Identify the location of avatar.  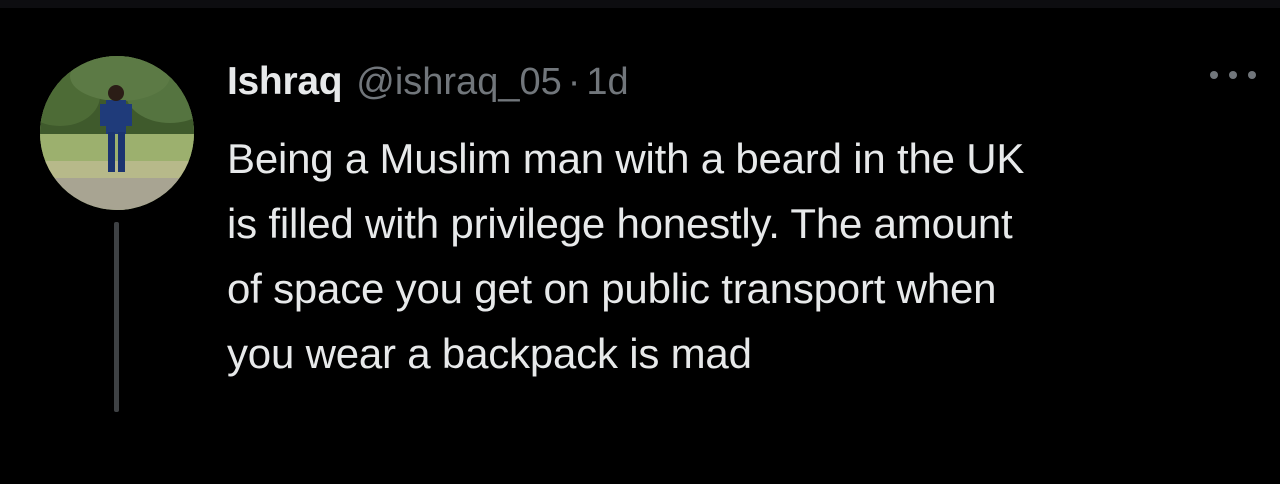
(117, 133).